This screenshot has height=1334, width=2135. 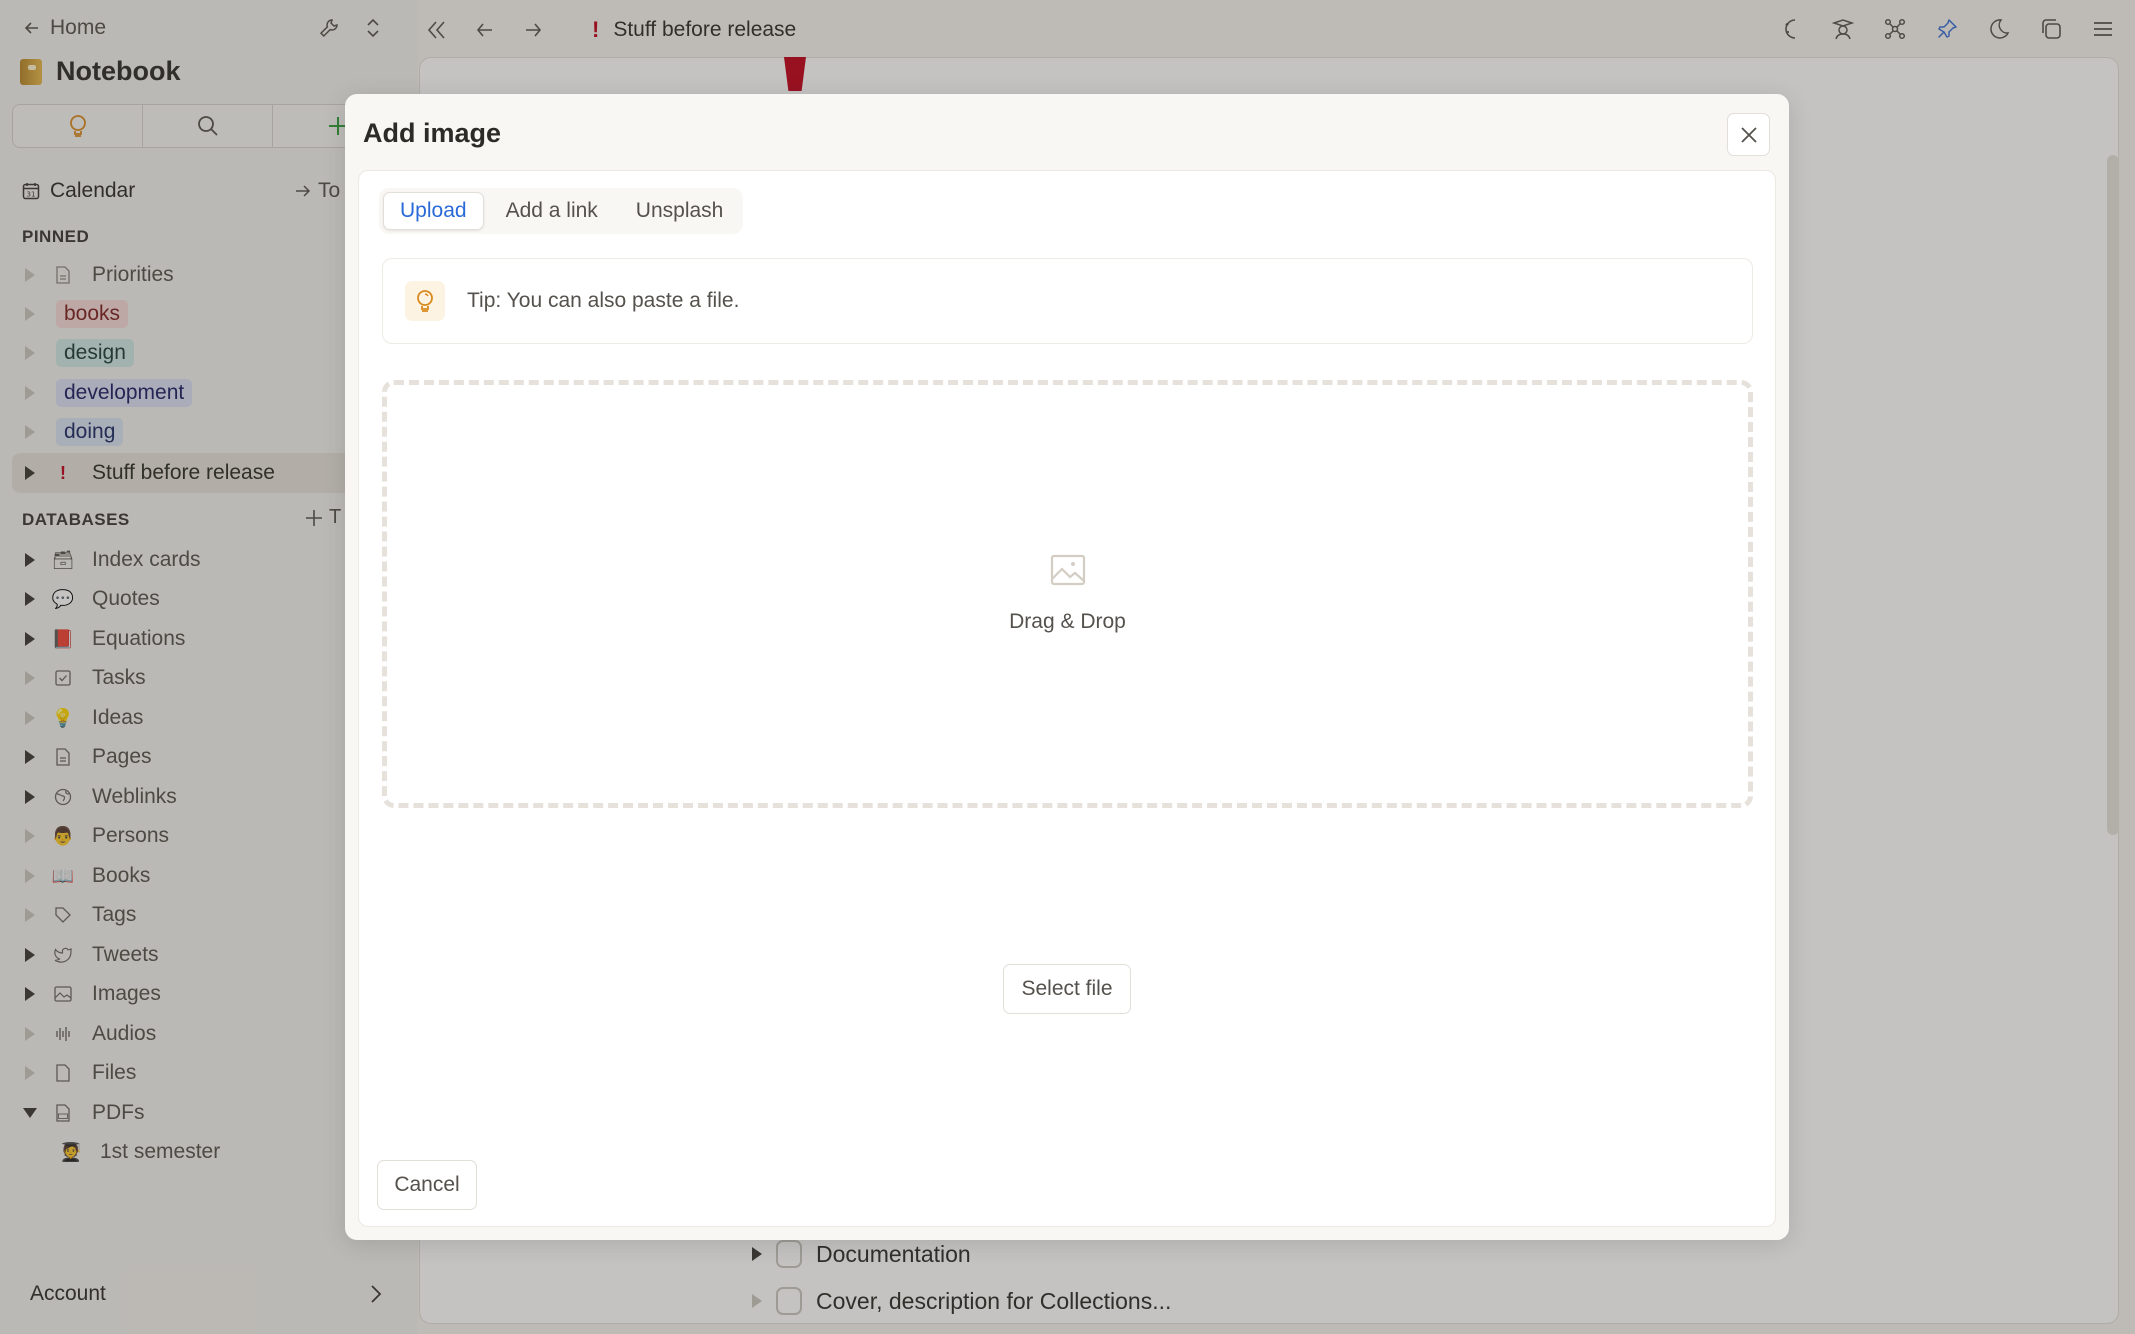 What do you see at coordinates (1067, 989) in the screenshot?
I see `select-file-button: Select file` at bounding box center [1067, 989].